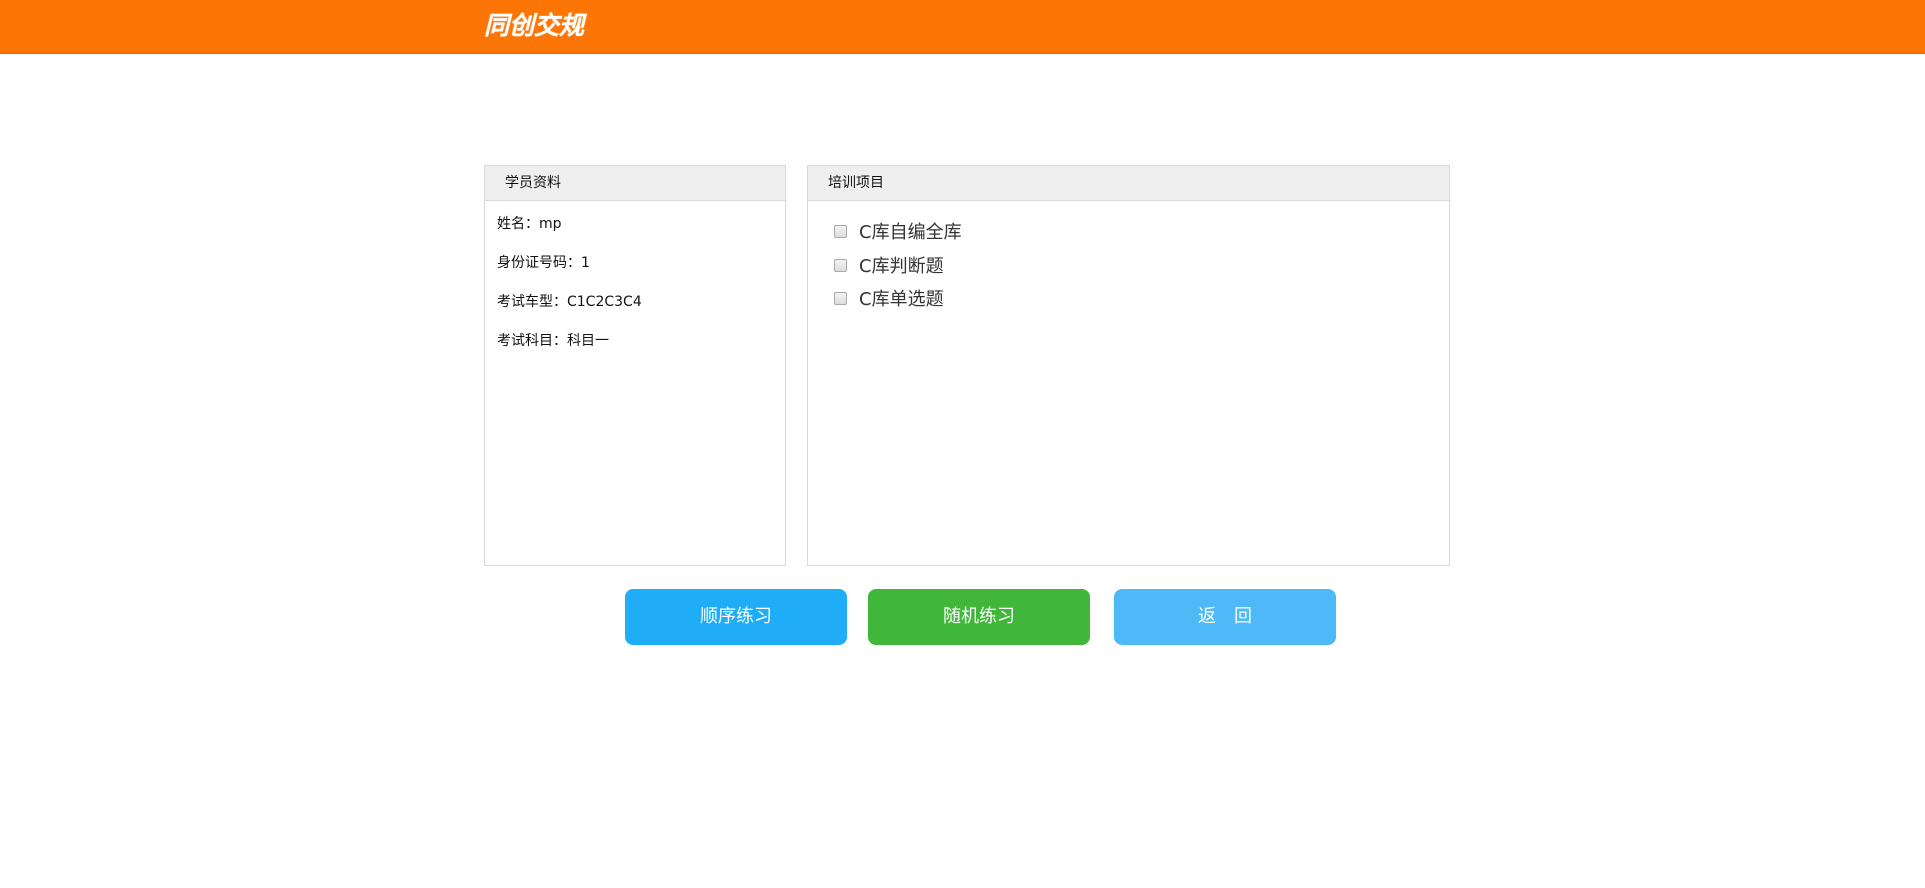  What do you see at coordinates (534, 25) in the screenshot?
I see `brand-logo: 同创交规` at bounding box center [534, 25].